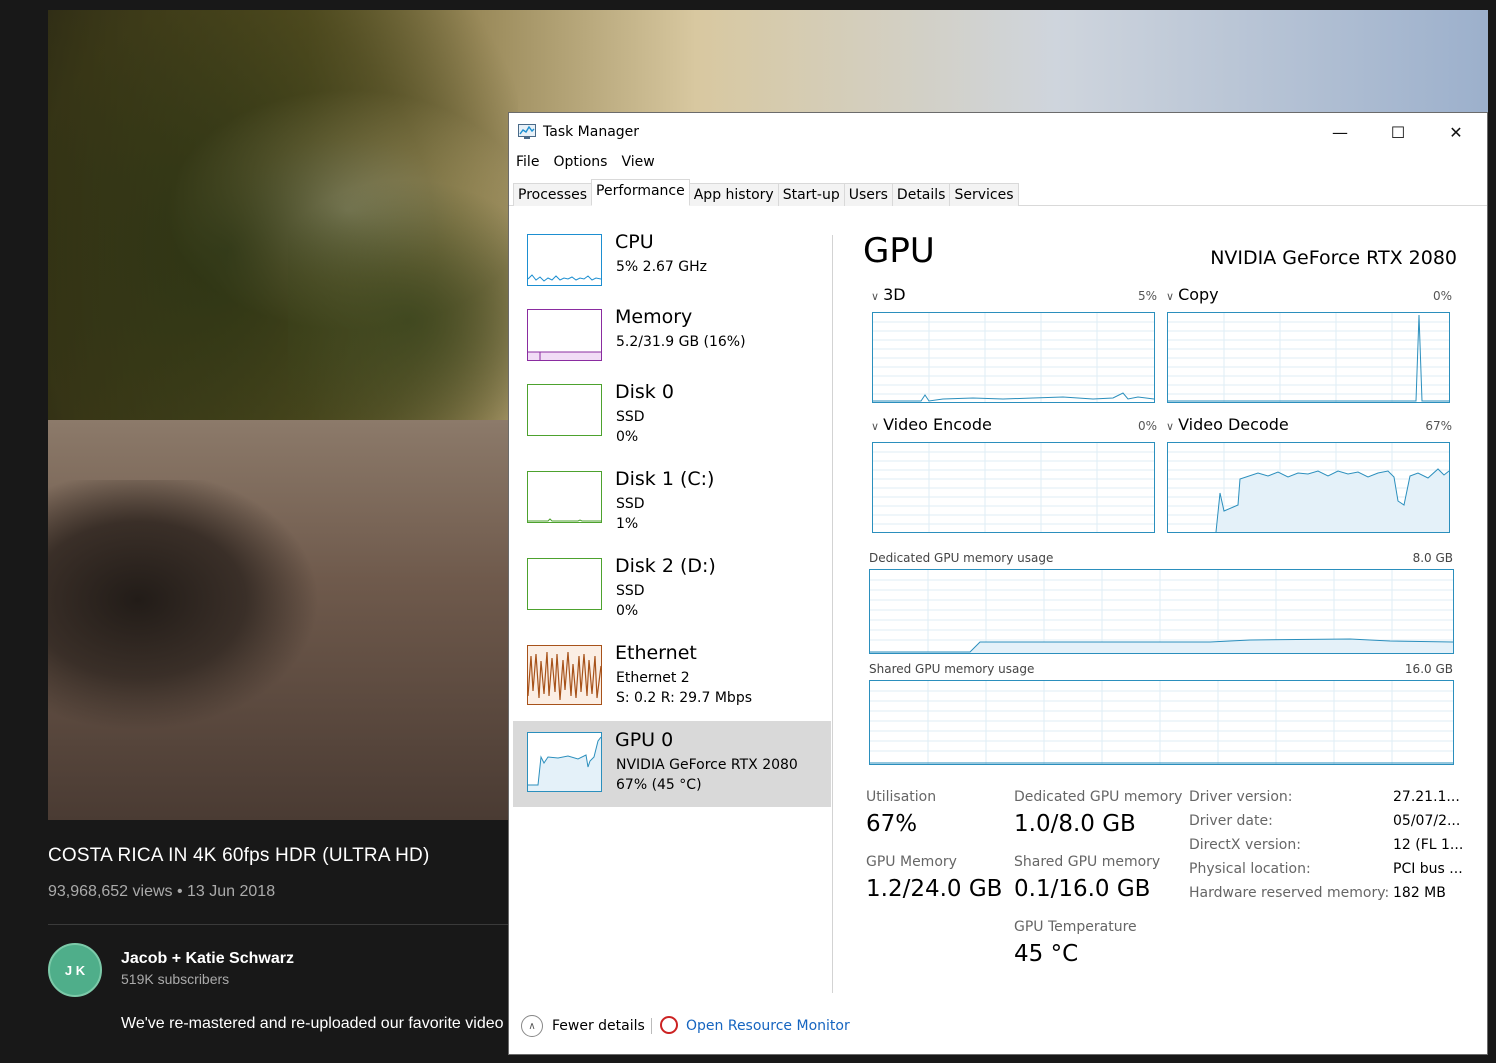 The width and height of the screenshot is (1496, 1063). I want to click on engine-selector-video-encode: ∨ Video Encode, so click(931, 424).